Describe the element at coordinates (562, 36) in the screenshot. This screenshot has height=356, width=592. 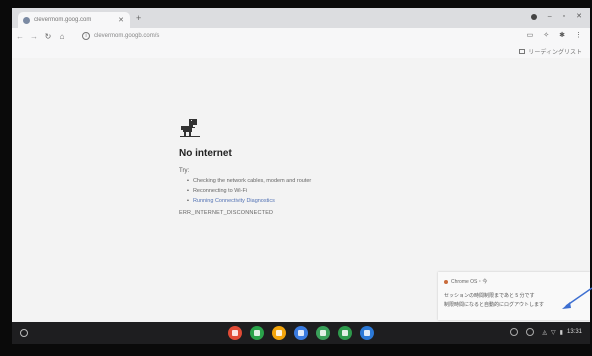
I see `puzzle-icon: ✱` at that location.